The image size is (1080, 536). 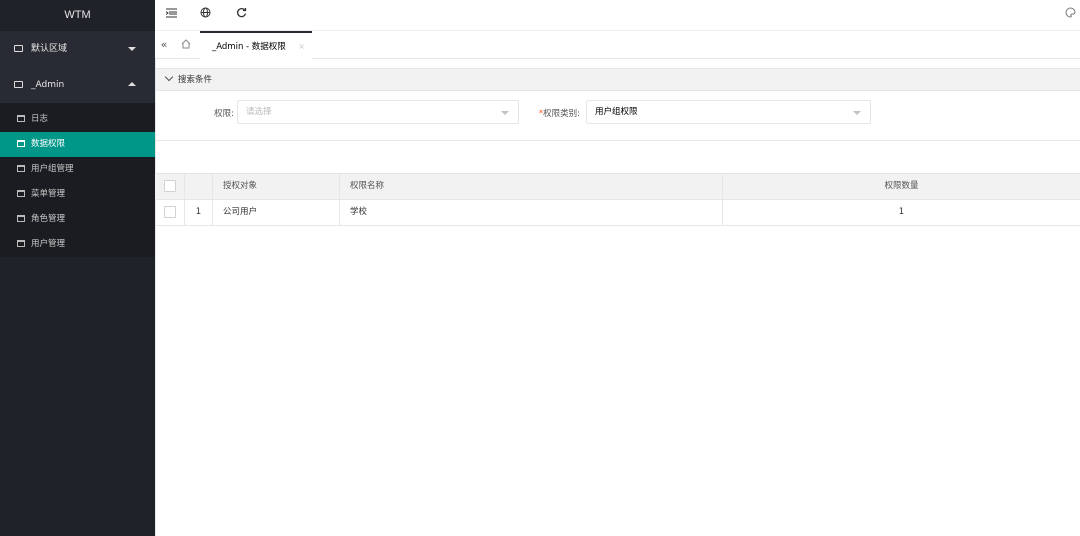 What do you see at coordinates (301, 47) in the screenshot?
I see `close-icon: ×` at bounding box center [301, 47].